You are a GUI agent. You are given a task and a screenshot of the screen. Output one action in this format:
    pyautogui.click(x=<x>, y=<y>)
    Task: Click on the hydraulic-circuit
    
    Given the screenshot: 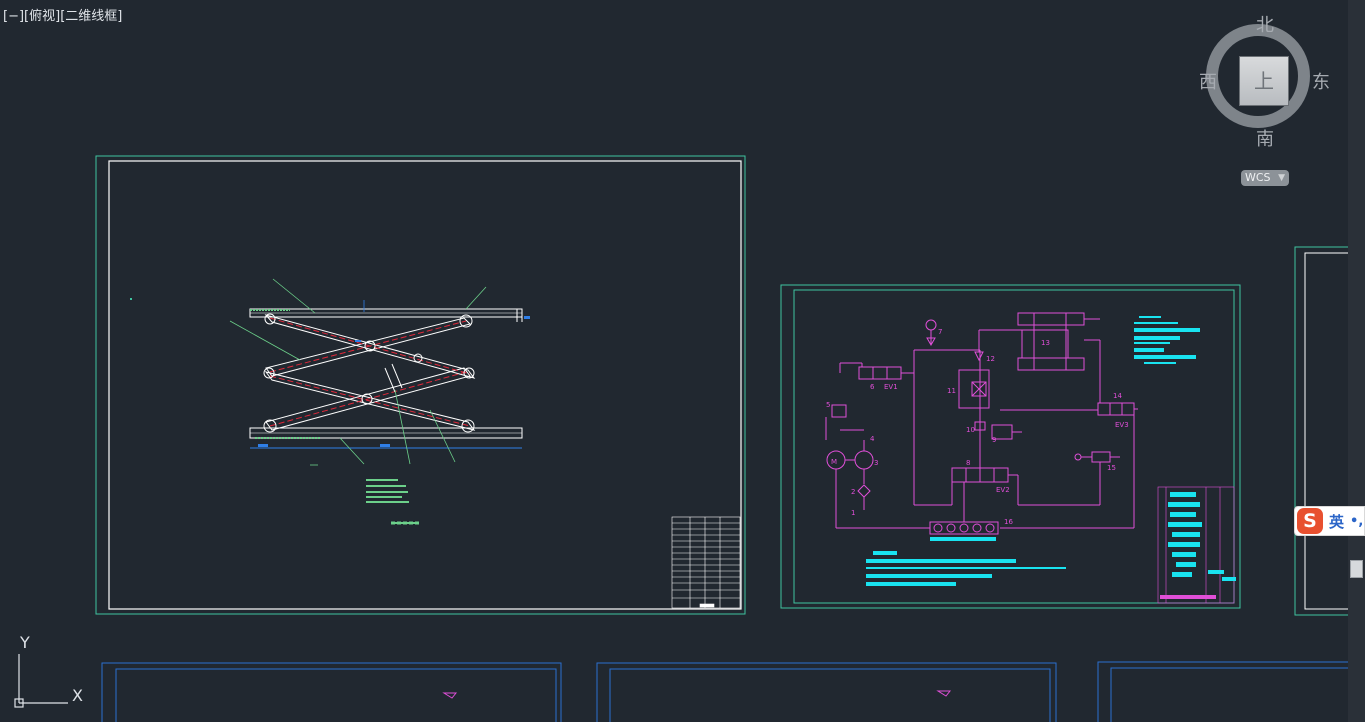 What is the action you would take?
    pyautogui.click(x=981, y=423)
    